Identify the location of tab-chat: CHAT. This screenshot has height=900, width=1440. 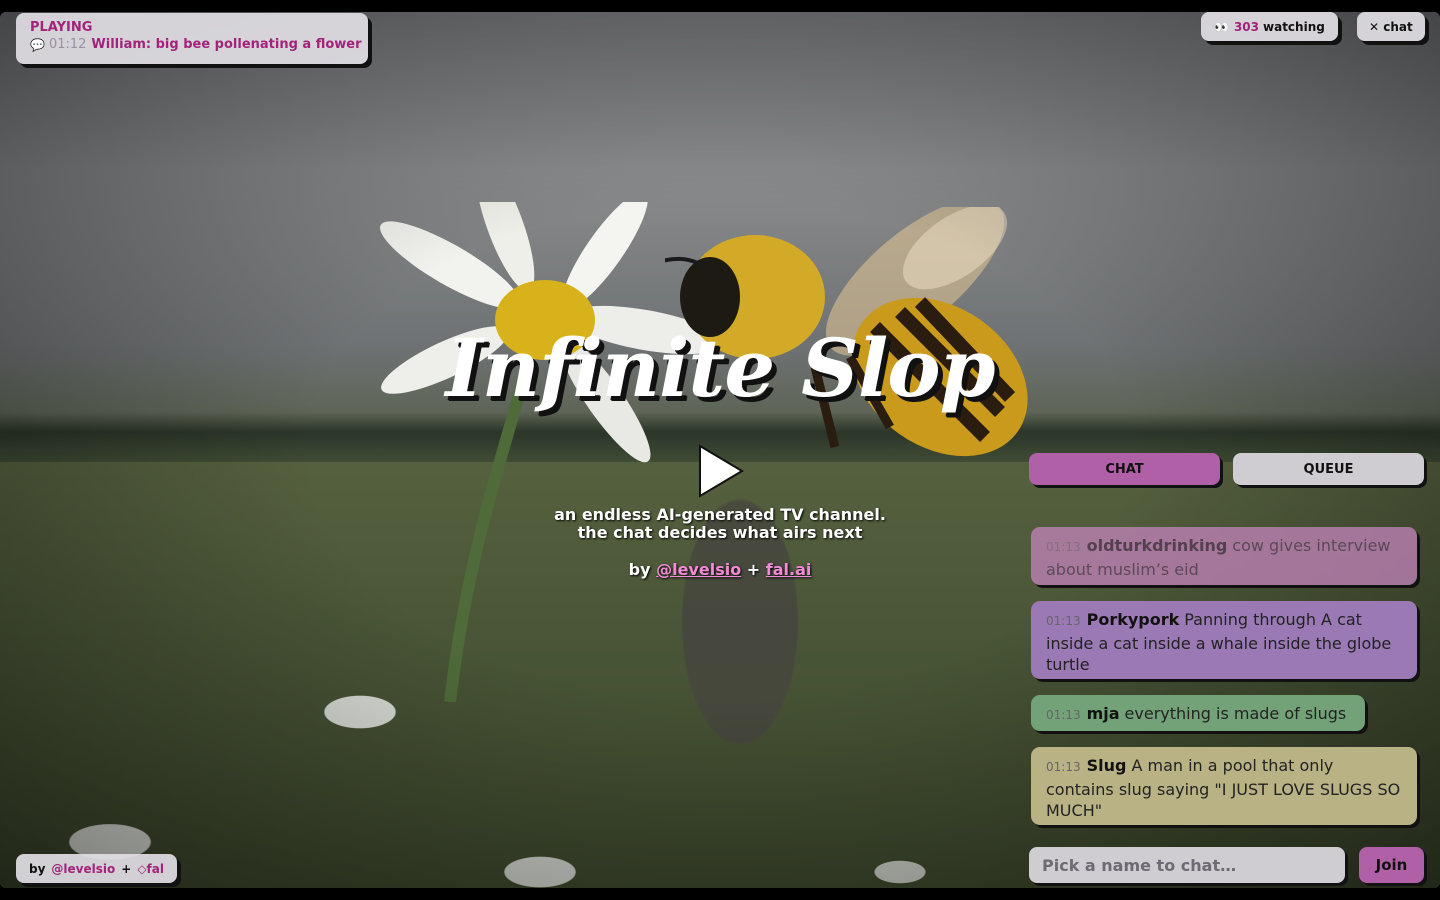
(1124, 469).